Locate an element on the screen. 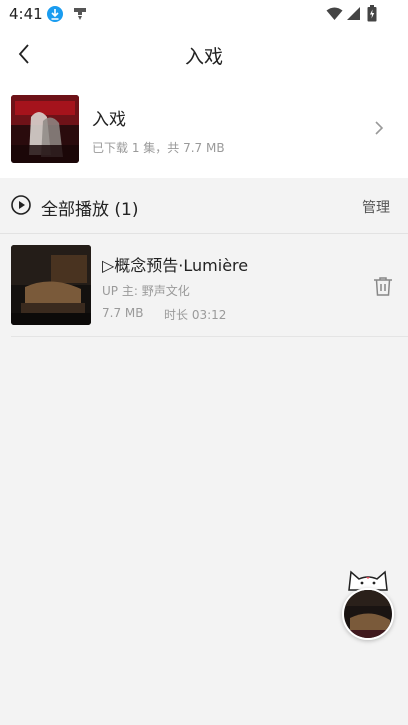 Image resolution: width=408 pixels, height=725 pixels. manage-button: 管理 is located at coordinates (376, 207).